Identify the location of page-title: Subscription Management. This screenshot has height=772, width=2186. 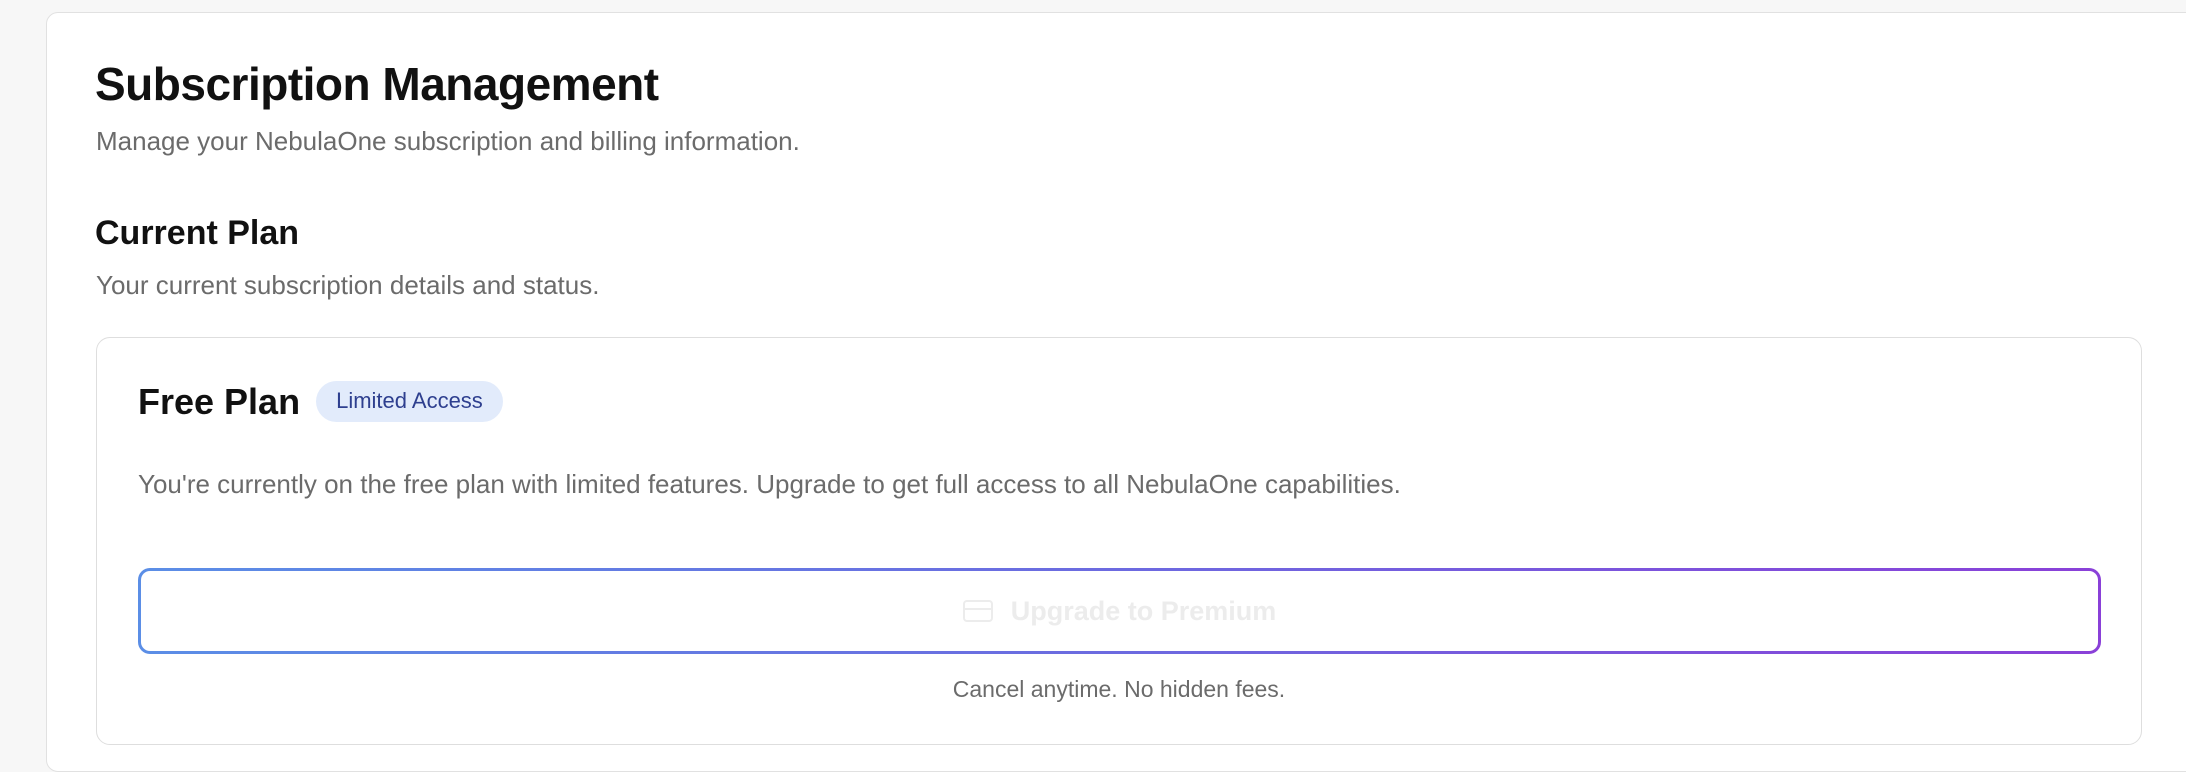
(377, 84).